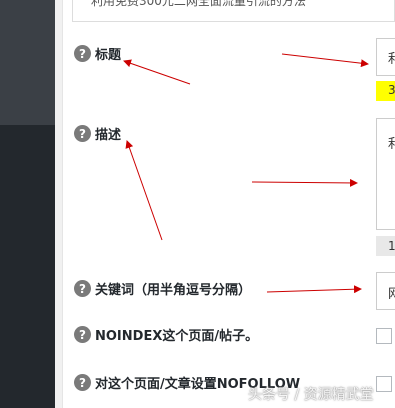  What do you see at coordinates (27, 266) in the screenshot?
I see `admin-sidebar-bottom` at bounding box center [27, 266].